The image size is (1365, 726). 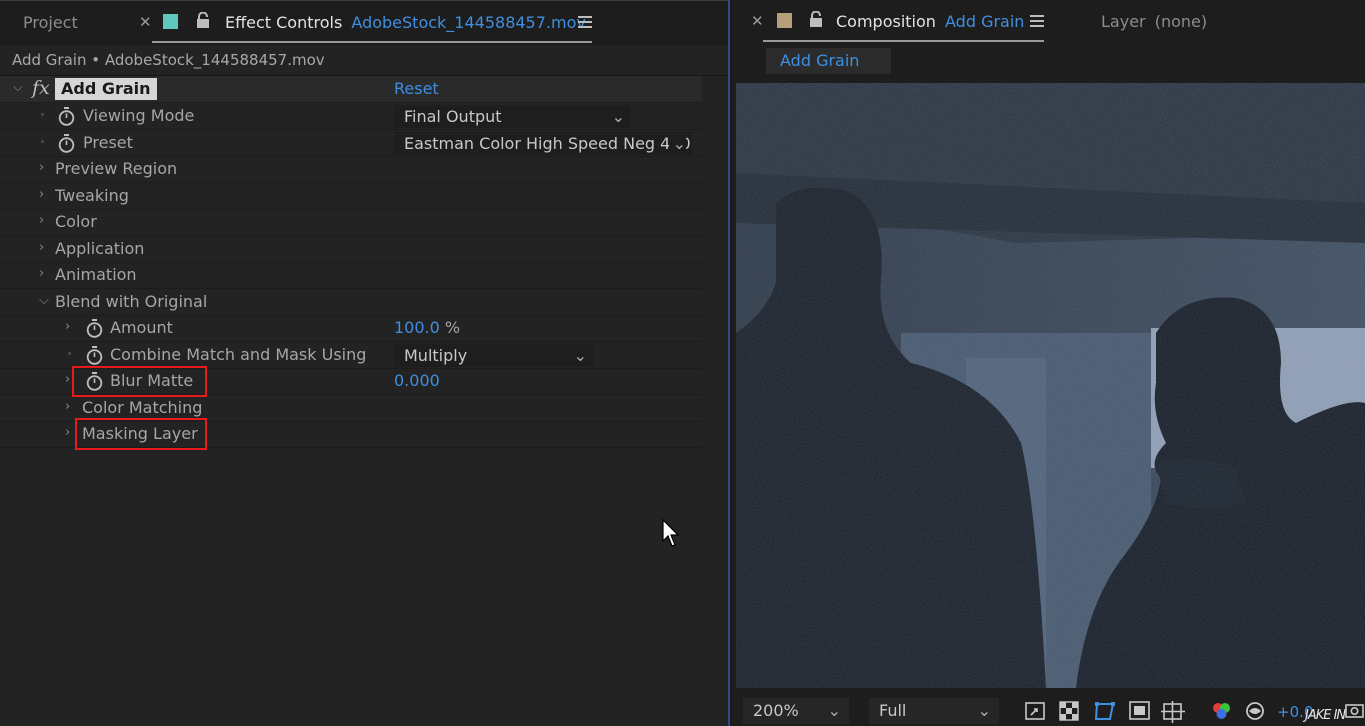 I want to click on tab-composition-label: Composition, so click(x=886, y=21).